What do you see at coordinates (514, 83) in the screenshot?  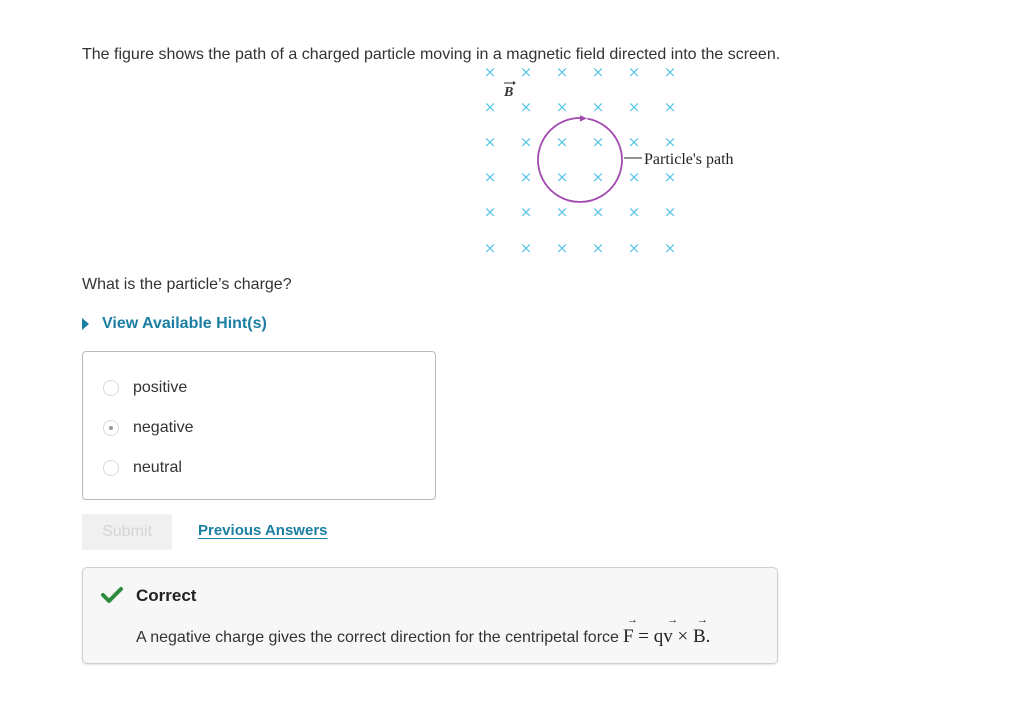 I see `field-vector-arrowhead` at bounding box center [514, 83].